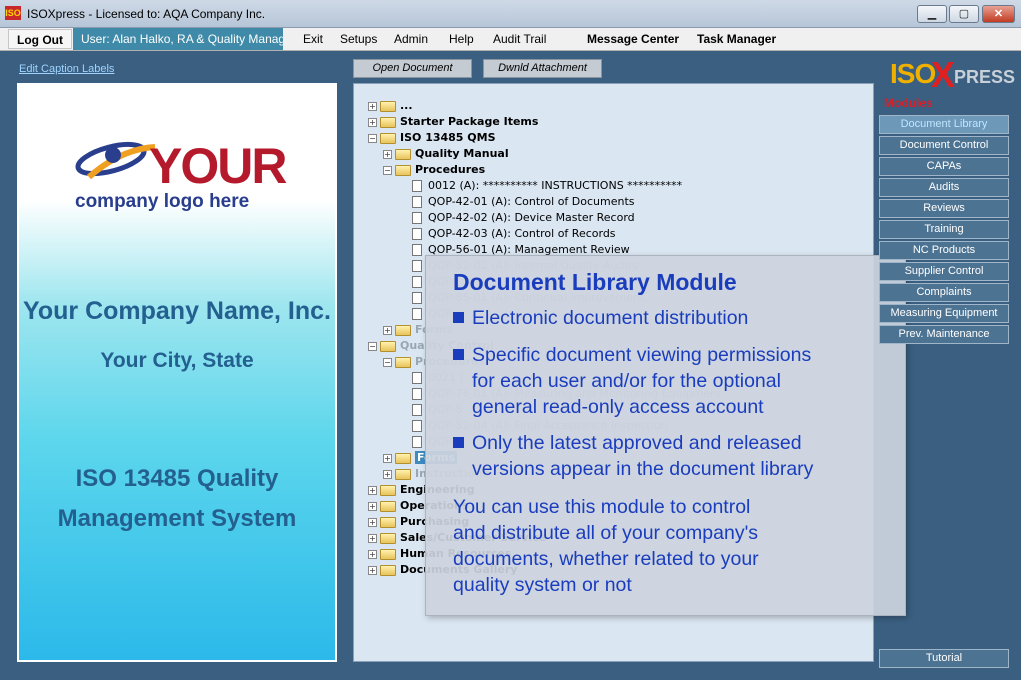  What do you see at coordinates (643, 469) in the screenshot?
I see `popup-bullet-cont: versions appear in the document library` at bounding box center [643, 469].